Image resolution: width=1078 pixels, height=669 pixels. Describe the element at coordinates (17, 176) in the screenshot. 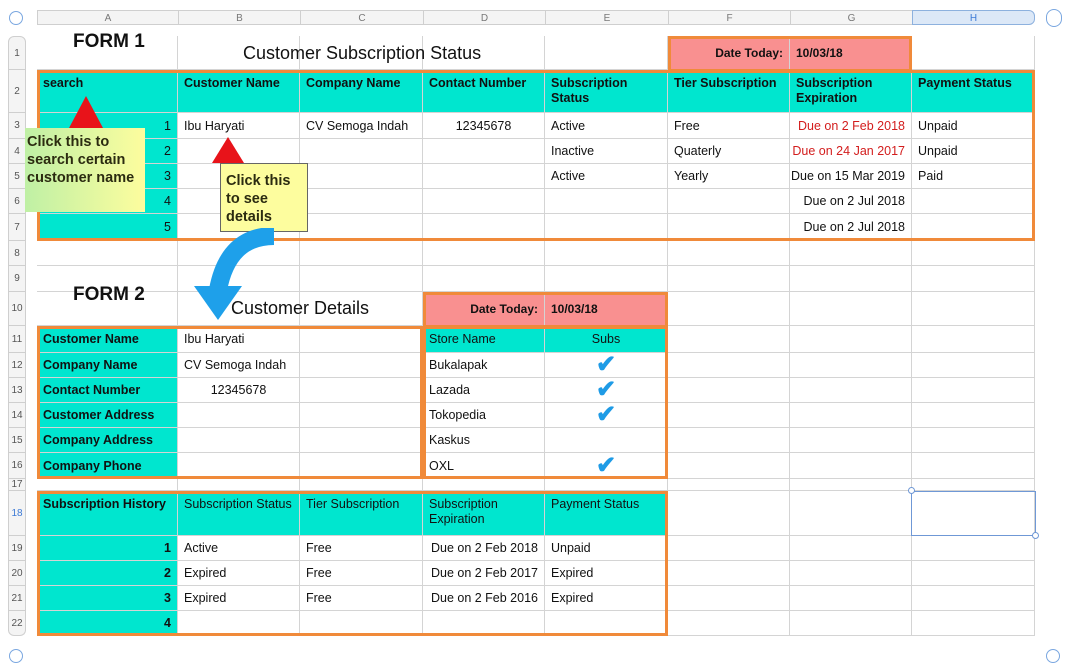

I see `row-header-5: 5` at that location.